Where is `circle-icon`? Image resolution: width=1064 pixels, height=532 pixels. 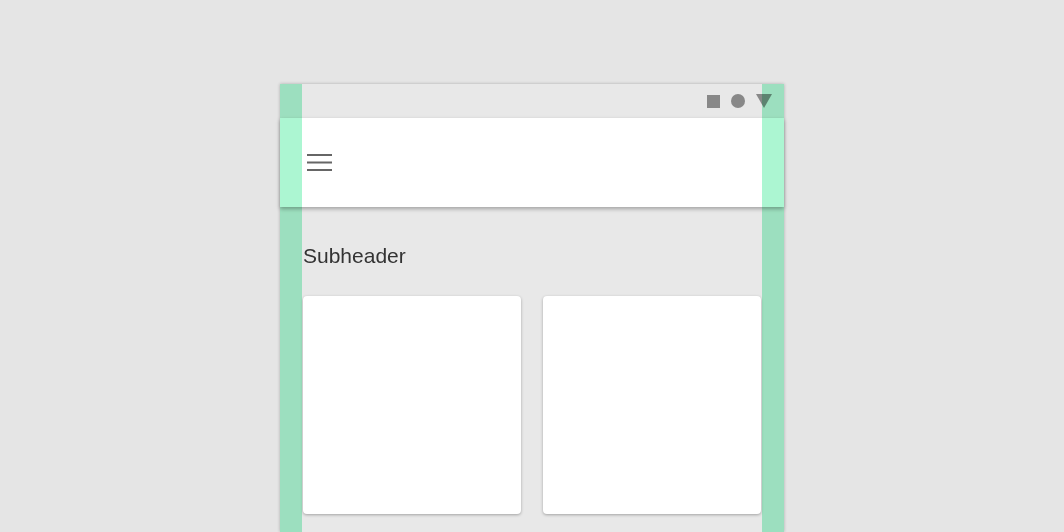 circle-icon is located at coordinates (738, 101).